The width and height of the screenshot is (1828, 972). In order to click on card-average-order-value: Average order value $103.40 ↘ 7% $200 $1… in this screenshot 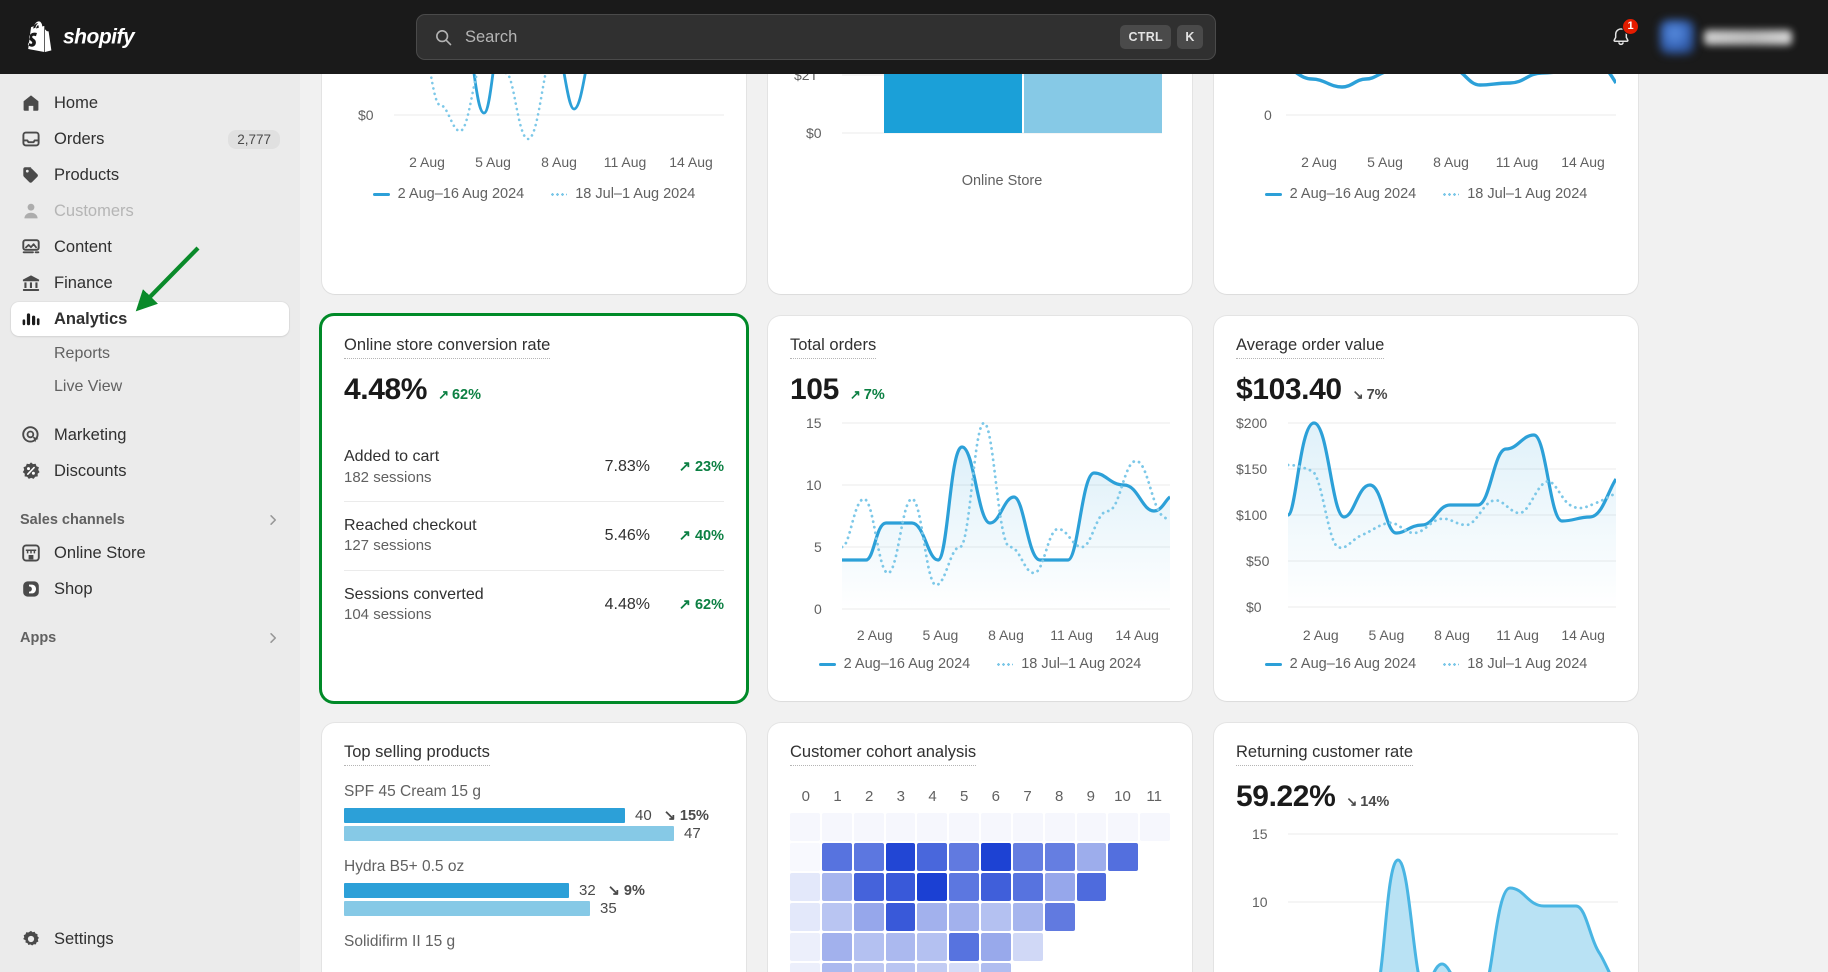, I will do `click(1426, 508)`.